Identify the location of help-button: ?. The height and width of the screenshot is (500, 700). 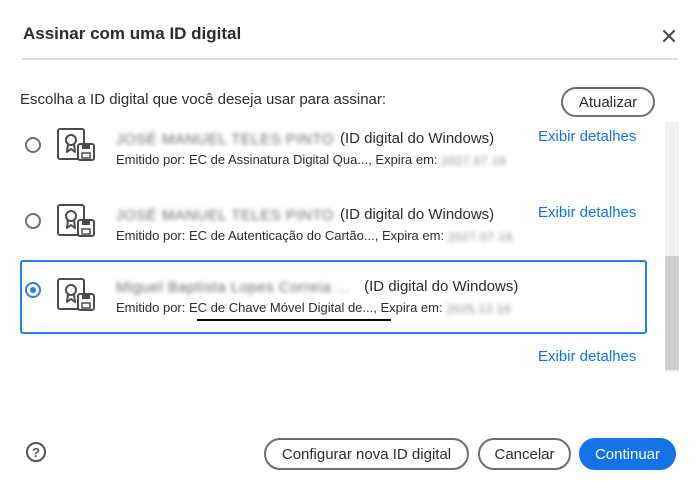
(36, 452).